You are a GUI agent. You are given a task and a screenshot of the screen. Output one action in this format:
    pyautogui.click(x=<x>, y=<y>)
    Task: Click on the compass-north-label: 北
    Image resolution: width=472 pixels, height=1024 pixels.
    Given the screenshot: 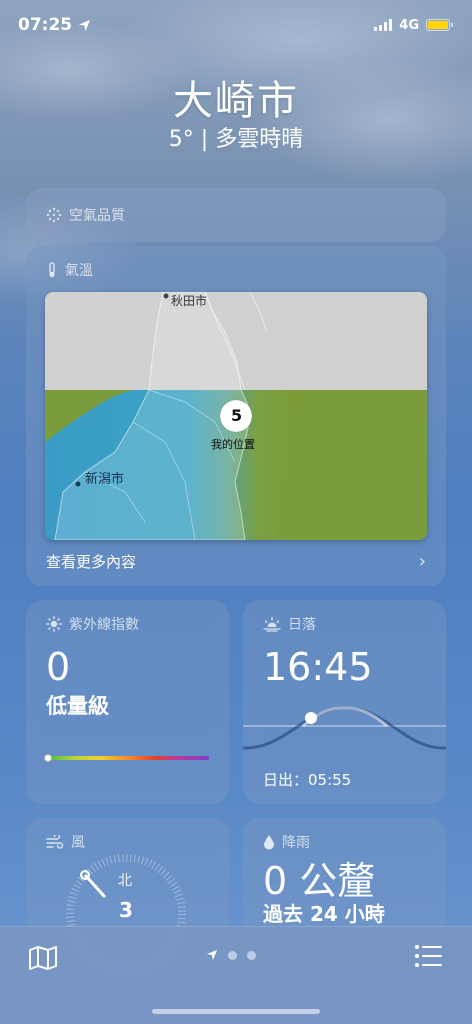 What is the action you would take?
    pyautogui.click(x=125, y=881)
    